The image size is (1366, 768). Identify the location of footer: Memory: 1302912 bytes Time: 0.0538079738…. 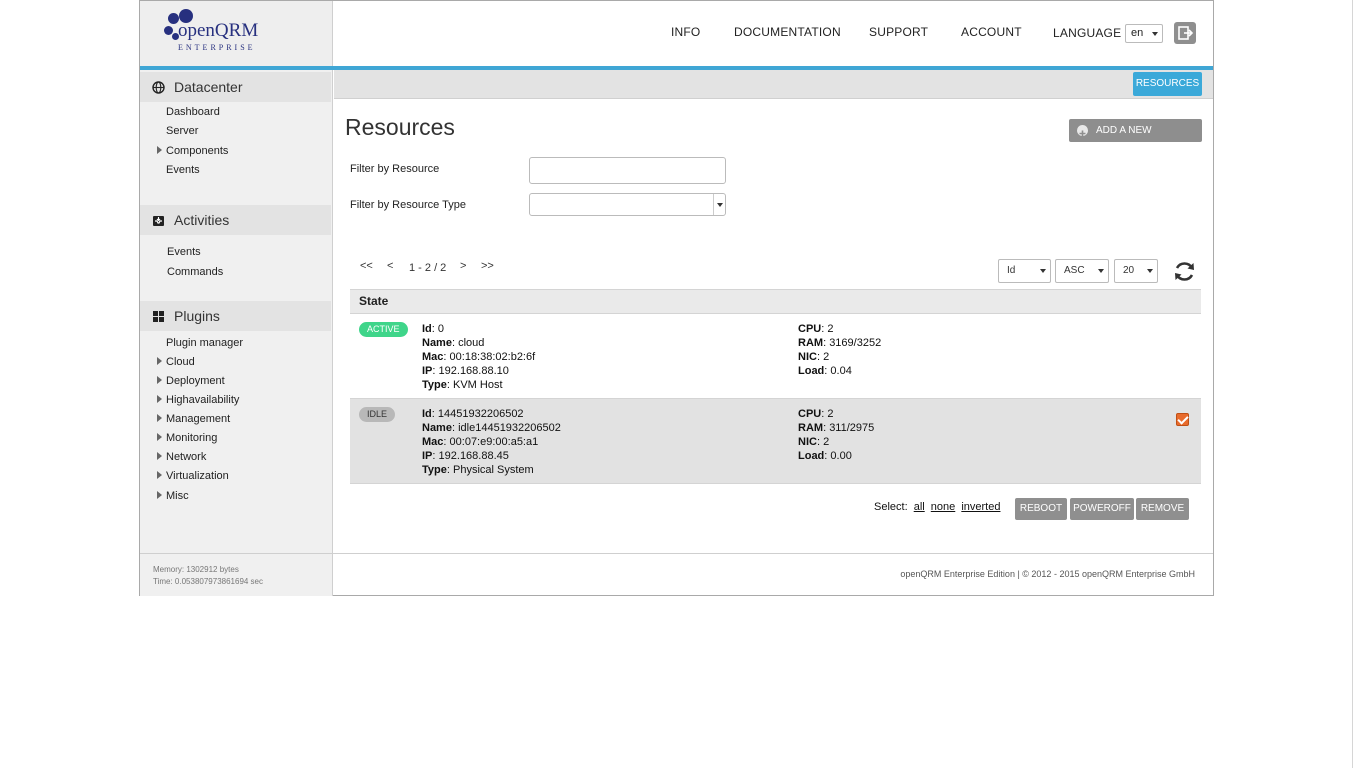
(676, 574).